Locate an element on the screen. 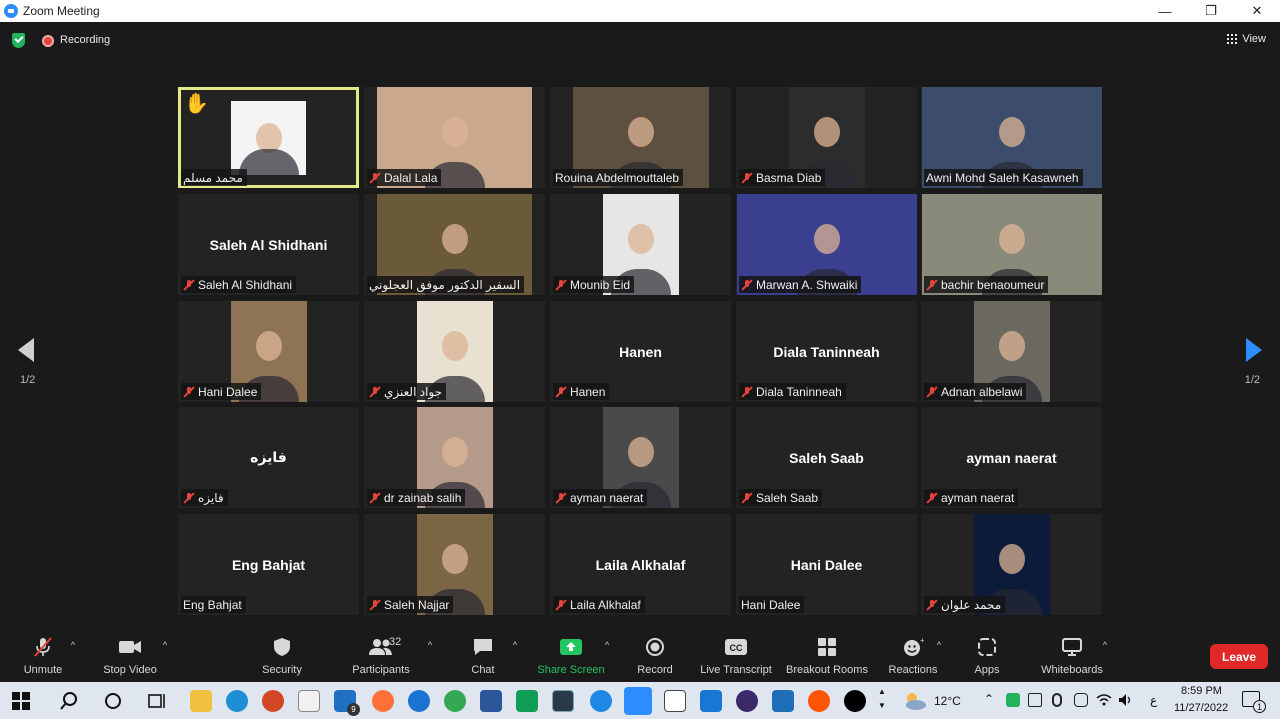  lightroom-icon is located at coordinates (563, 701).